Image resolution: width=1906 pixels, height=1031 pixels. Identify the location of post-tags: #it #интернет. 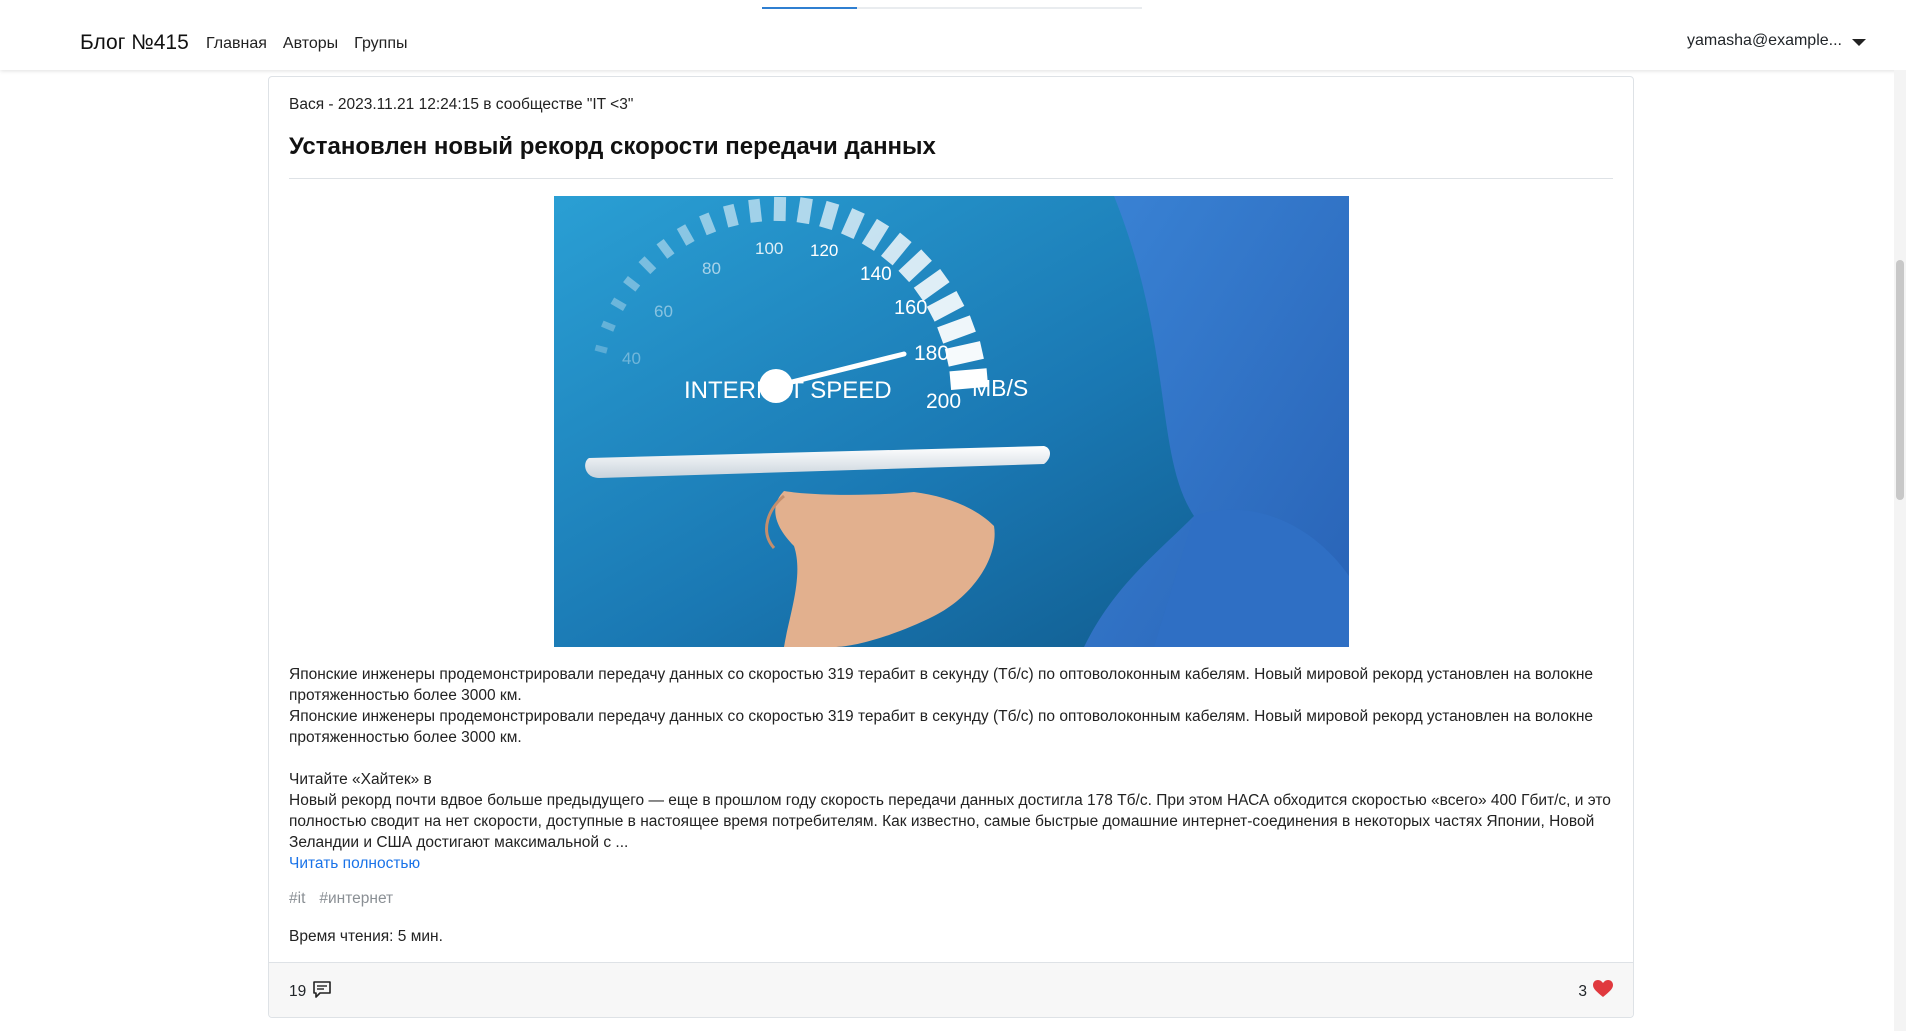
(341, 899).